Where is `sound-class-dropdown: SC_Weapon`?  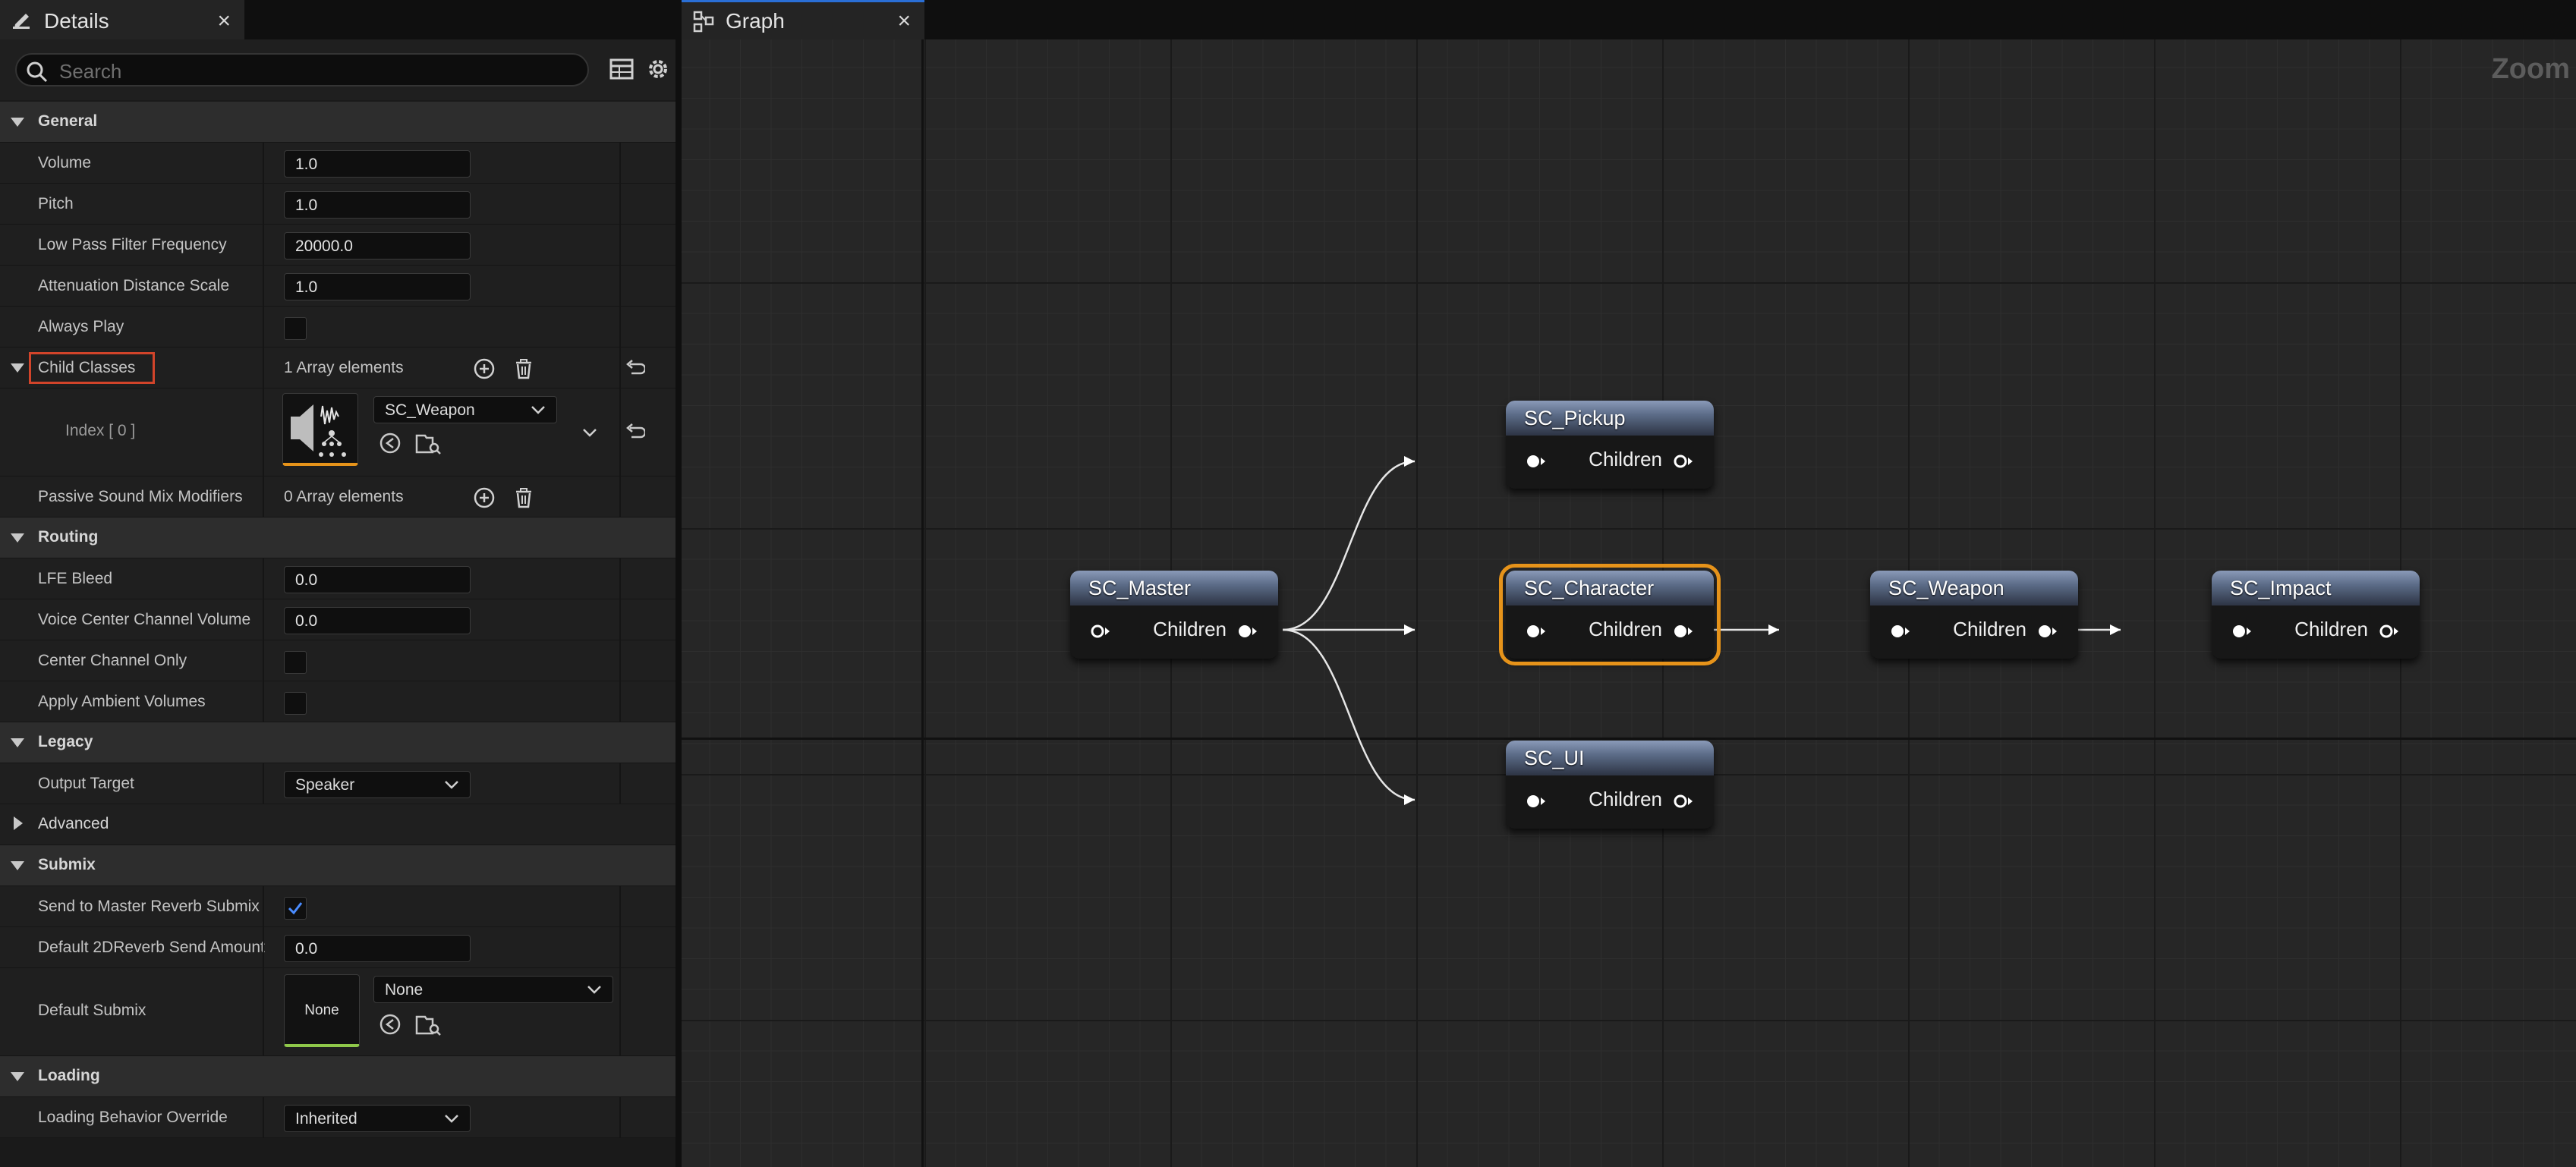
sound-class-dropdown: SC_Weapon is located at coordinates (465, 410).